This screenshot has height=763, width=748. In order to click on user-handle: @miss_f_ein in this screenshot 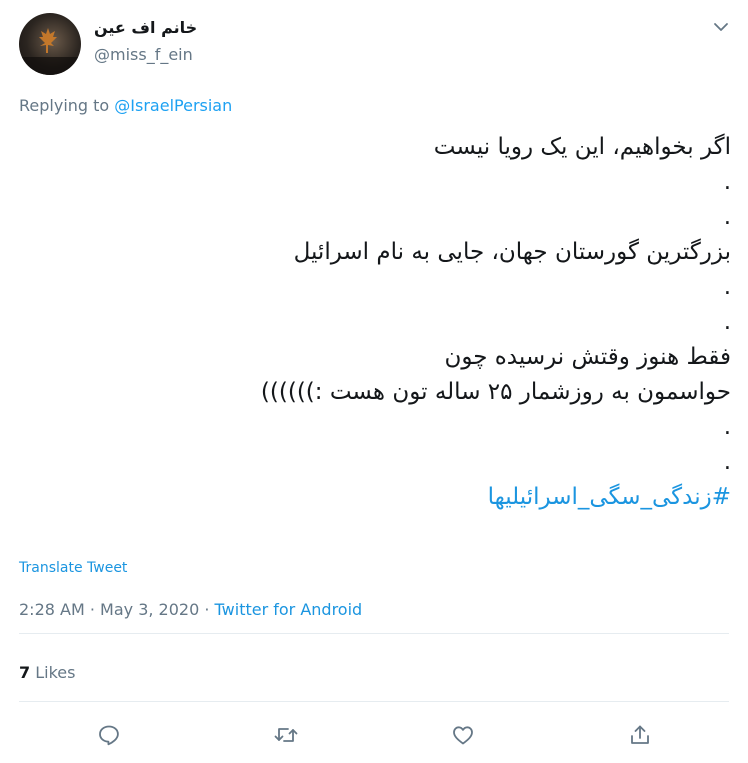, I will do `click(143, 54)`.